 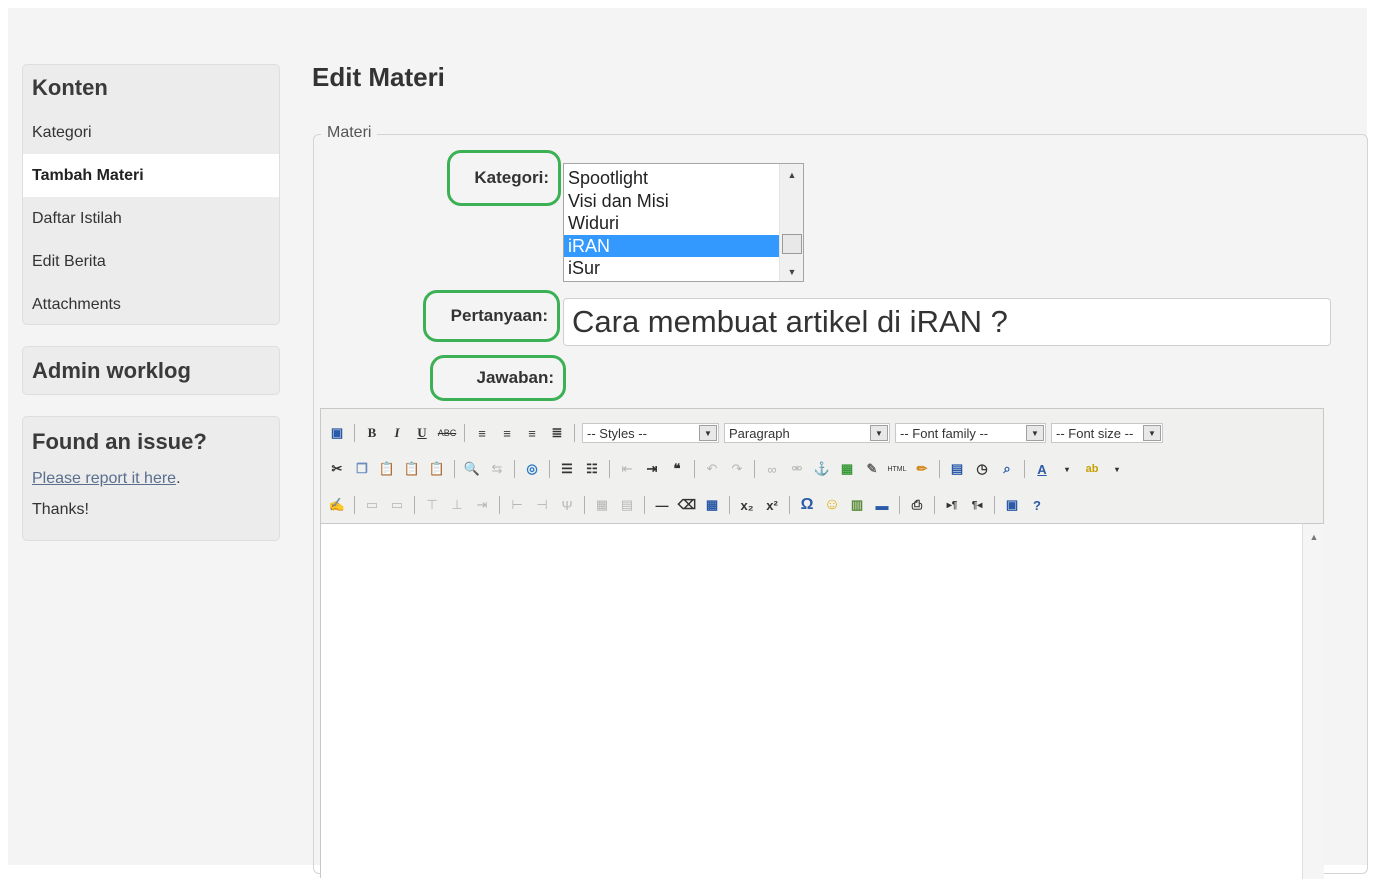 What do you see at coordinates (457, 505) in the screenshot?
I see `insert-row-after-icon: ⊥` at bounding box center [457, 505].